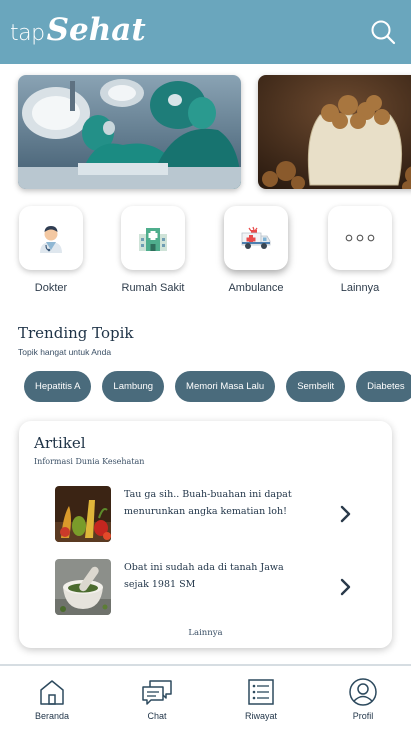  Describe the element at coordinates (153, 288) in the screenshot. I see `category-label: Rumah Sakit` at that location.